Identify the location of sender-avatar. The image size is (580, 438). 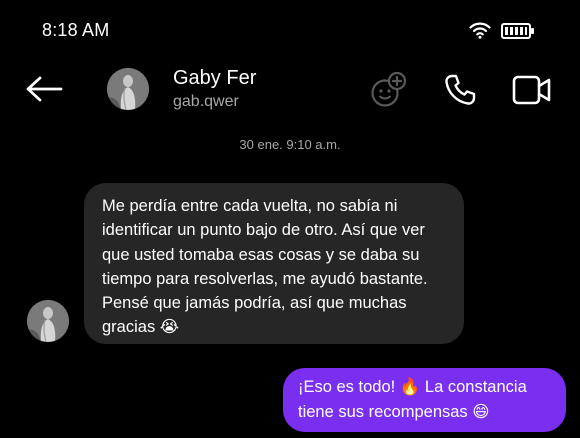
(48, 321).